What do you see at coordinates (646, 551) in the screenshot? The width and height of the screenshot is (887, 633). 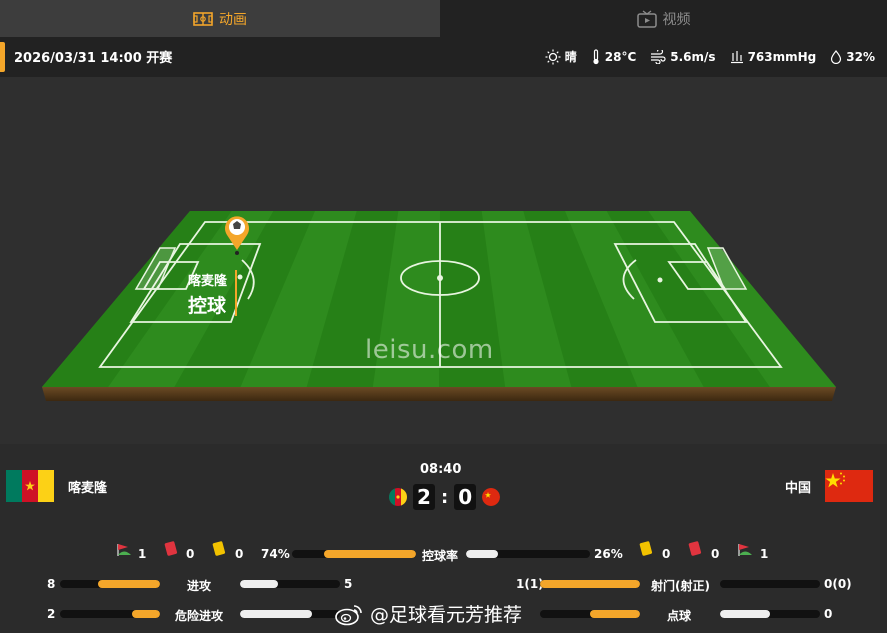 I see `away-yellow-card-icon` at bounding box center [646, 551].